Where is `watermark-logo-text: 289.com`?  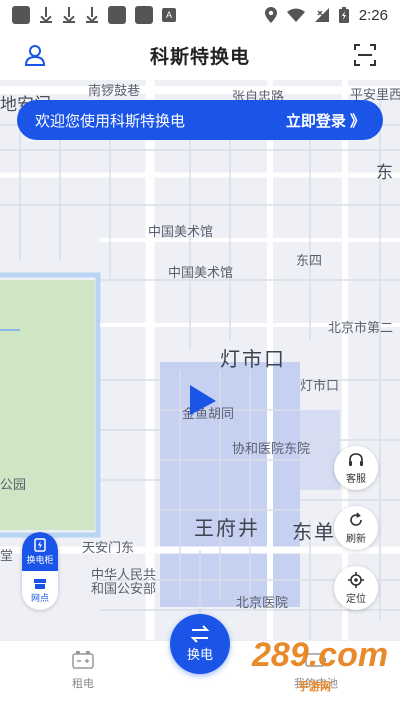
watermark-logo-text: 289.com is located at coordinates (319, 655).